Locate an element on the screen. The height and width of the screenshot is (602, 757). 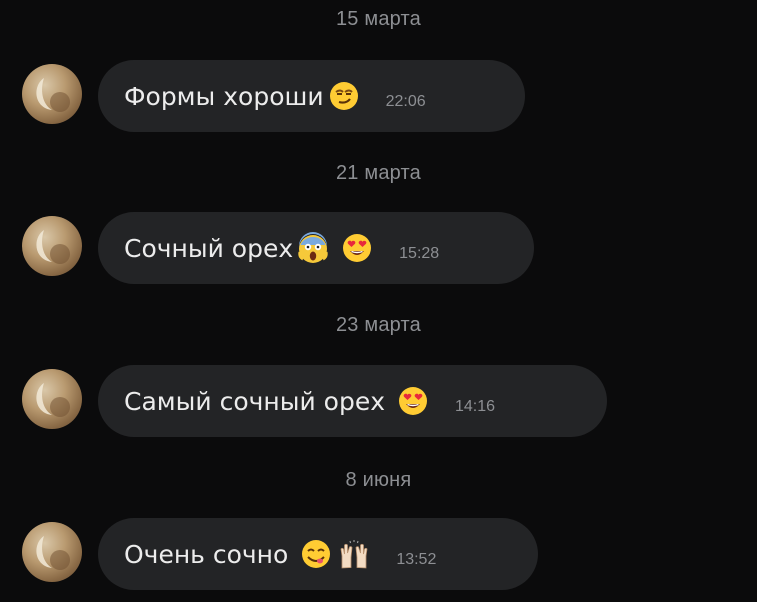
message-row: Самый сочный орех 14:16 is located at coordinates (378, 402).